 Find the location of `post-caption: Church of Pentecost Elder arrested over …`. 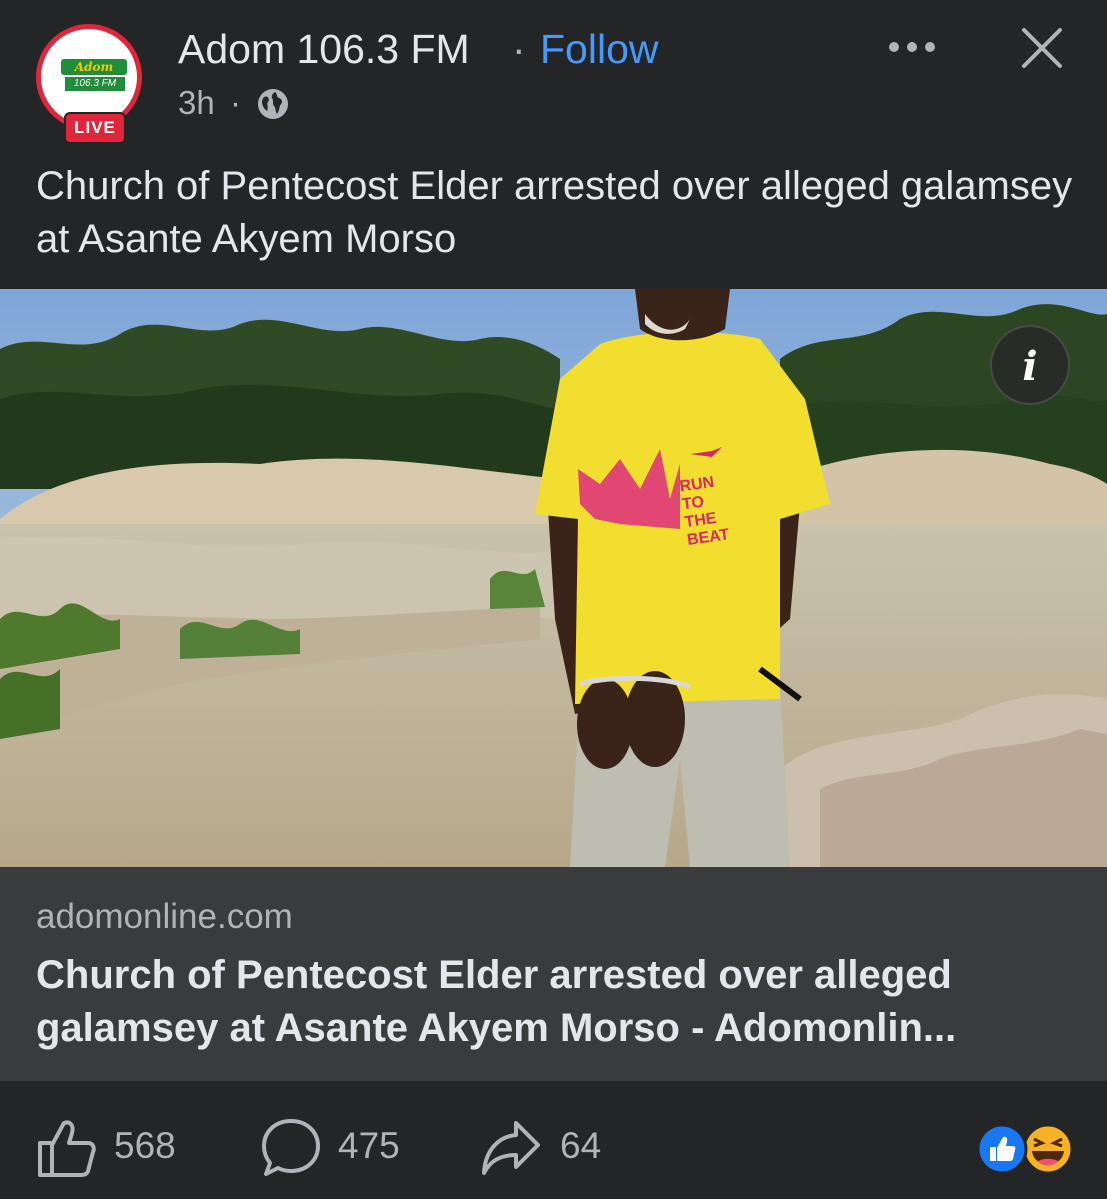

post-caption: Church of Pentecost Elder arrested over … is located at coordinates (554, 212).